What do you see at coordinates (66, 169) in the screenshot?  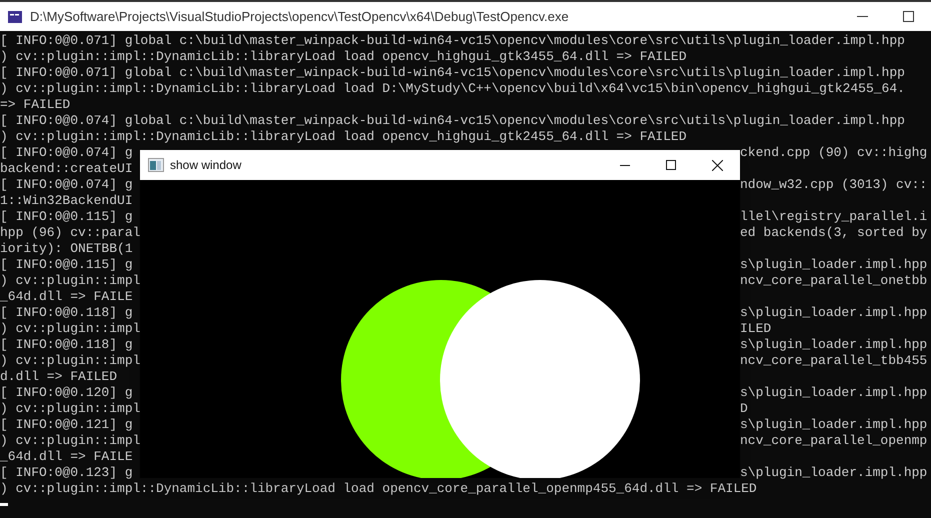 I see `console-line: backend::createUI` at bounding box center [66, 169].